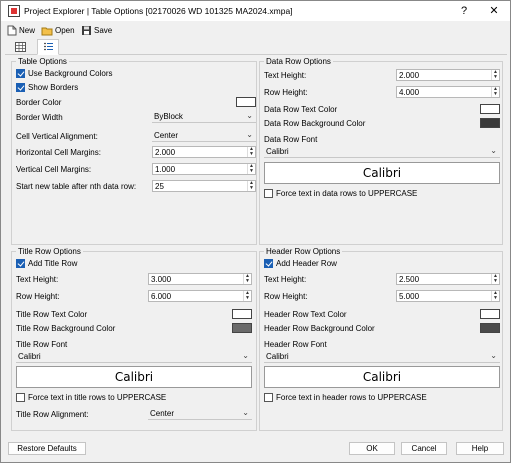 This screenshot has height=463, width=511. What do you see at coordinates (464, 11) in the screenshot?
I see `help-icon: ?` at bounding box center [464, 11].